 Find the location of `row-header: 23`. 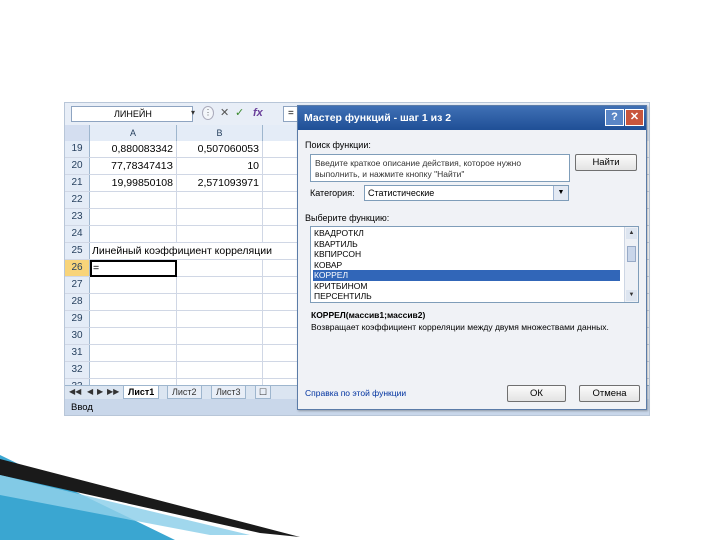

row-header: 23 is located at coordinates (77, 217).